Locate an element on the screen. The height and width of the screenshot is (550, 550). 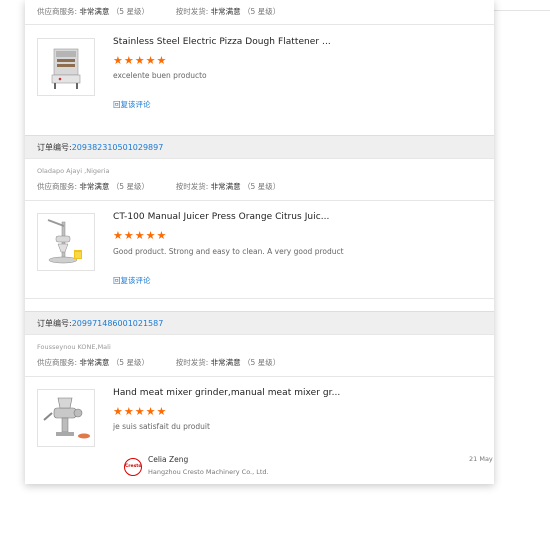
seller-name: Celia Zeng is located at coordinates (168, 459).